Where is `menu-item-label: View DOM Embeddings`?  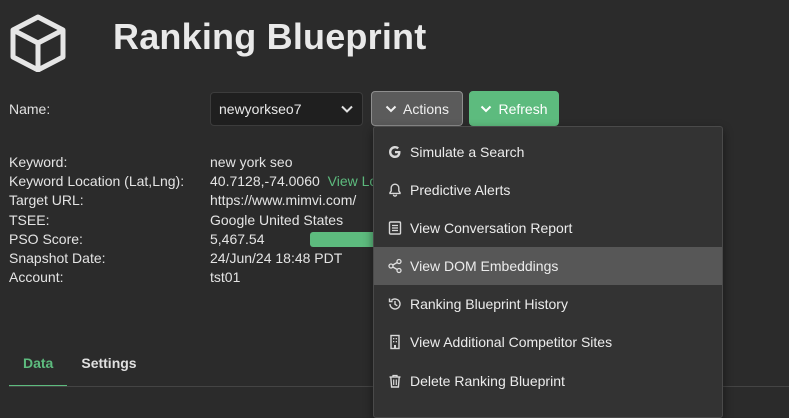 menu-item-label: View DOM Embeddings is located at coordinates (484, 266).